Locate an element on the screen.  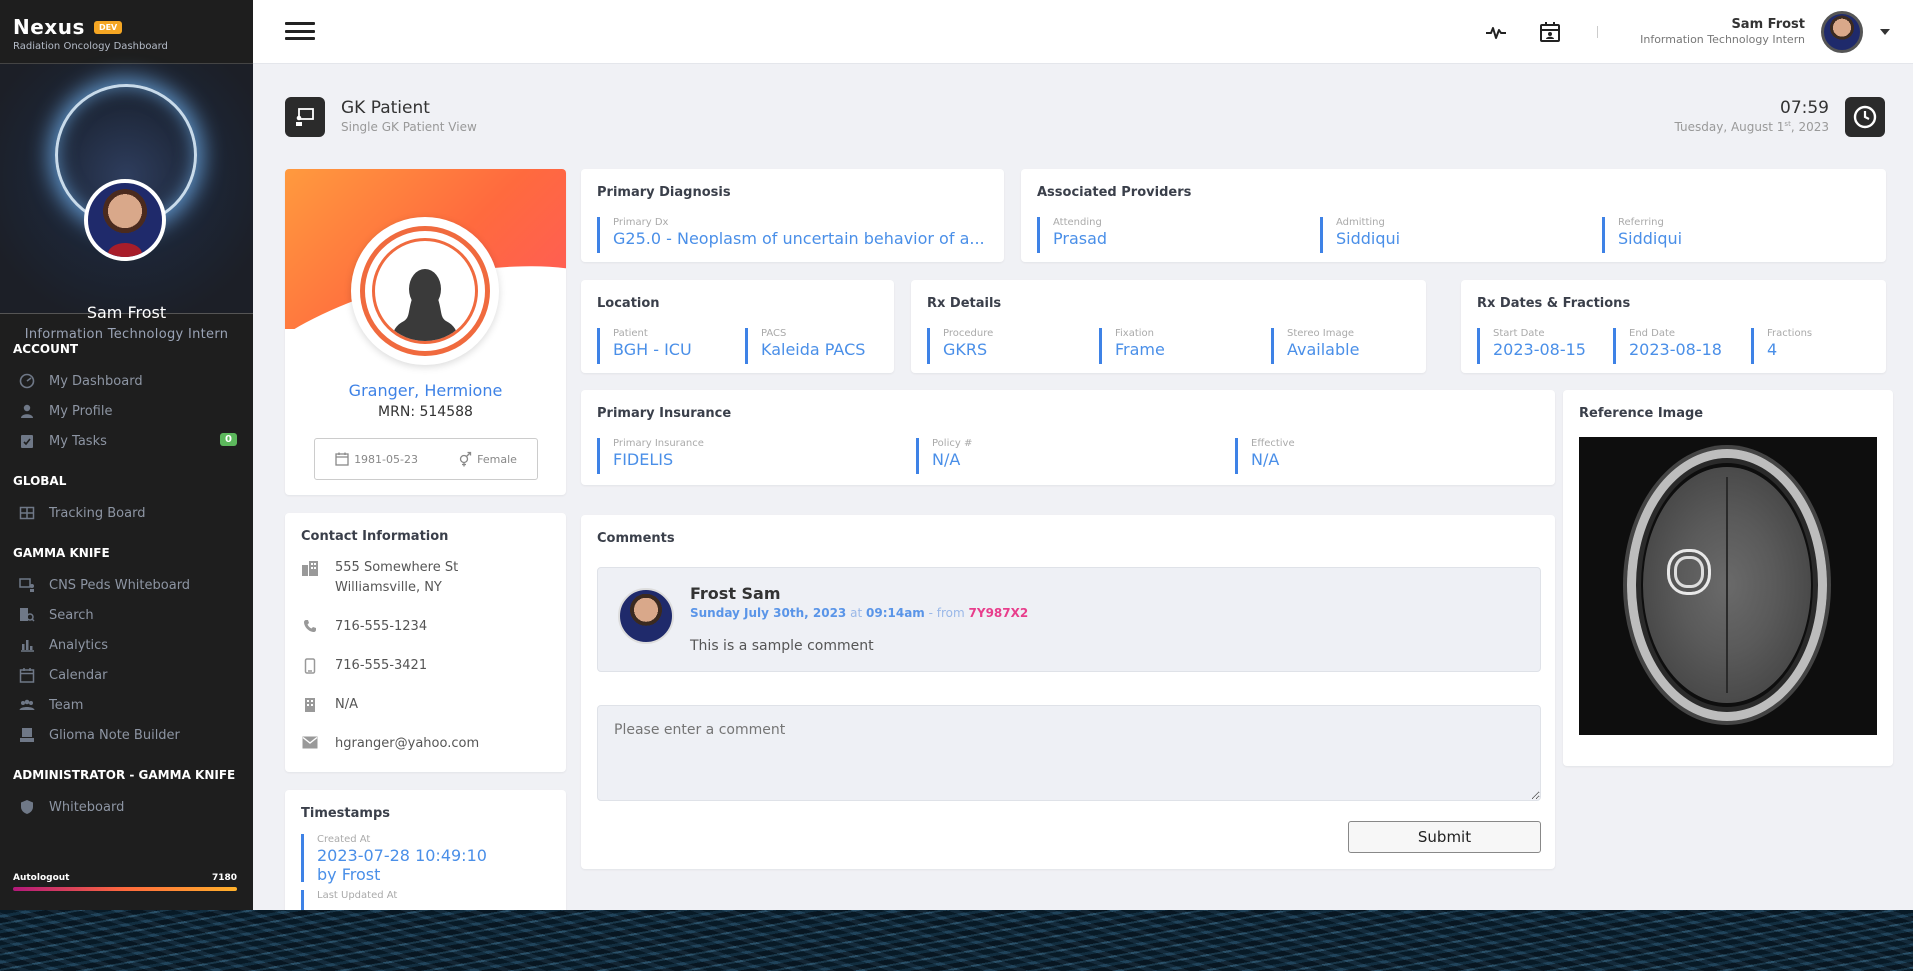
sidebar-item-calendar: Calendar is located at coordinates (126, 675).